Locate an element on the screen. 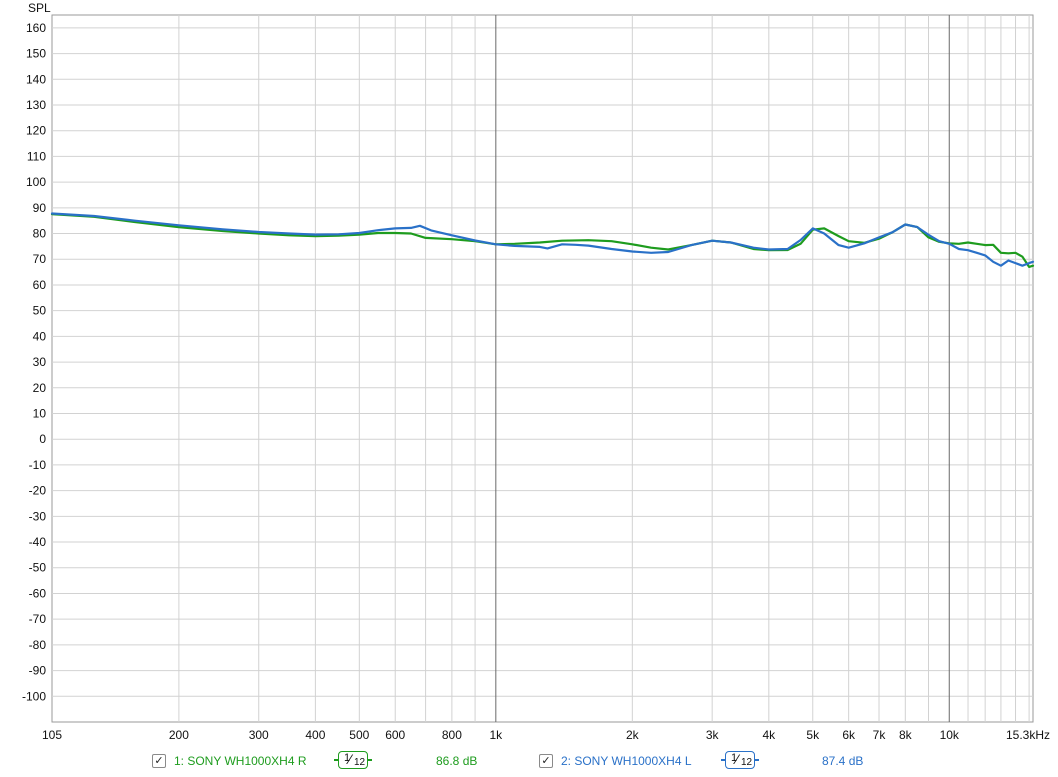 The height and width of the screenshot is (777, 1058). x-tick-label: 2k is located at coordinates (633, 735).